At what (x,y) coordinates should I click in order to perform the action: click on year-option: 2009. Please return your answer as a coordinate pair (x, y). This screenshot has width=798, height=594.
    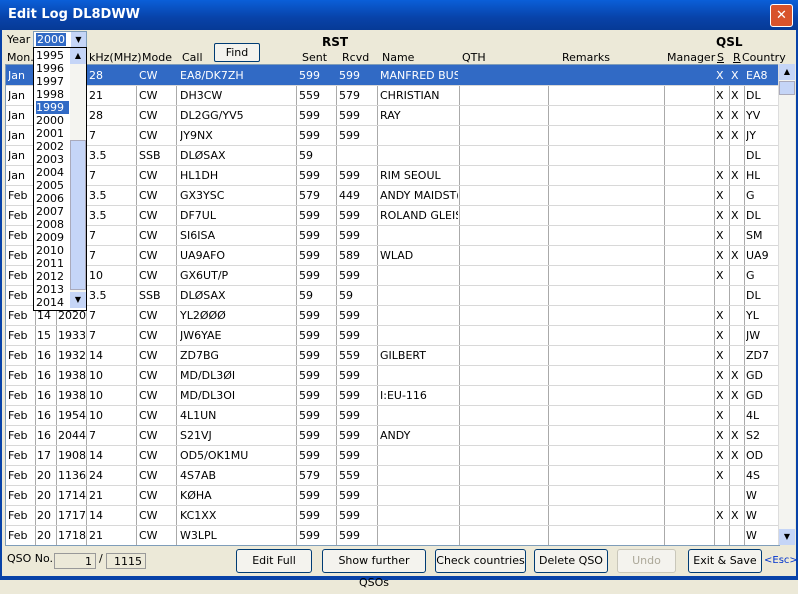
    Looking at the image, I should click on (50, 237).